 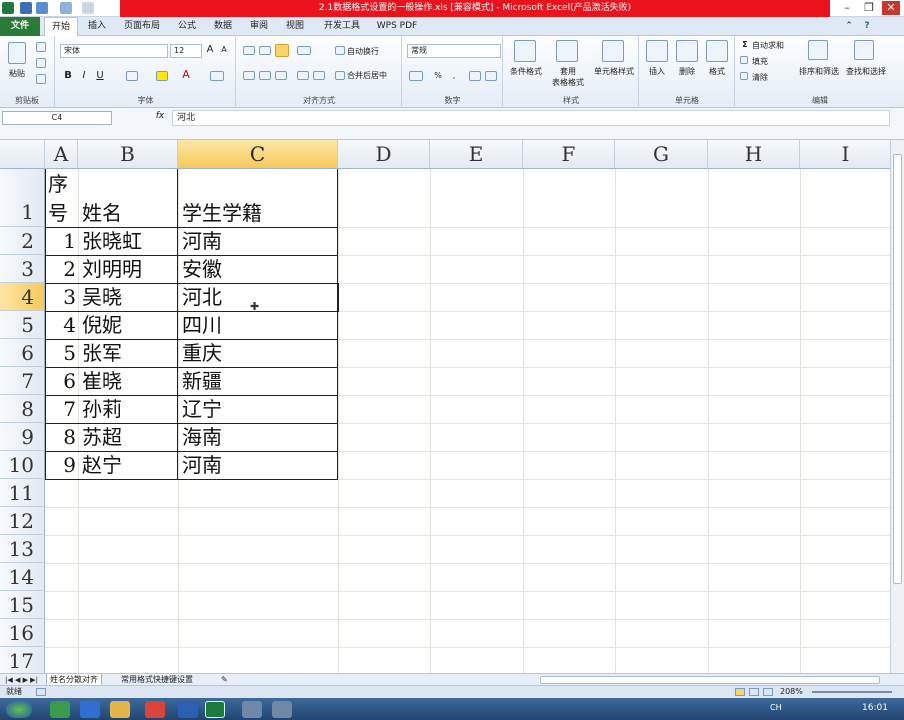 What do you see at coordinates (26, 8) in the screenshot?
I see `save-icon` at bounding box center [26, 8].